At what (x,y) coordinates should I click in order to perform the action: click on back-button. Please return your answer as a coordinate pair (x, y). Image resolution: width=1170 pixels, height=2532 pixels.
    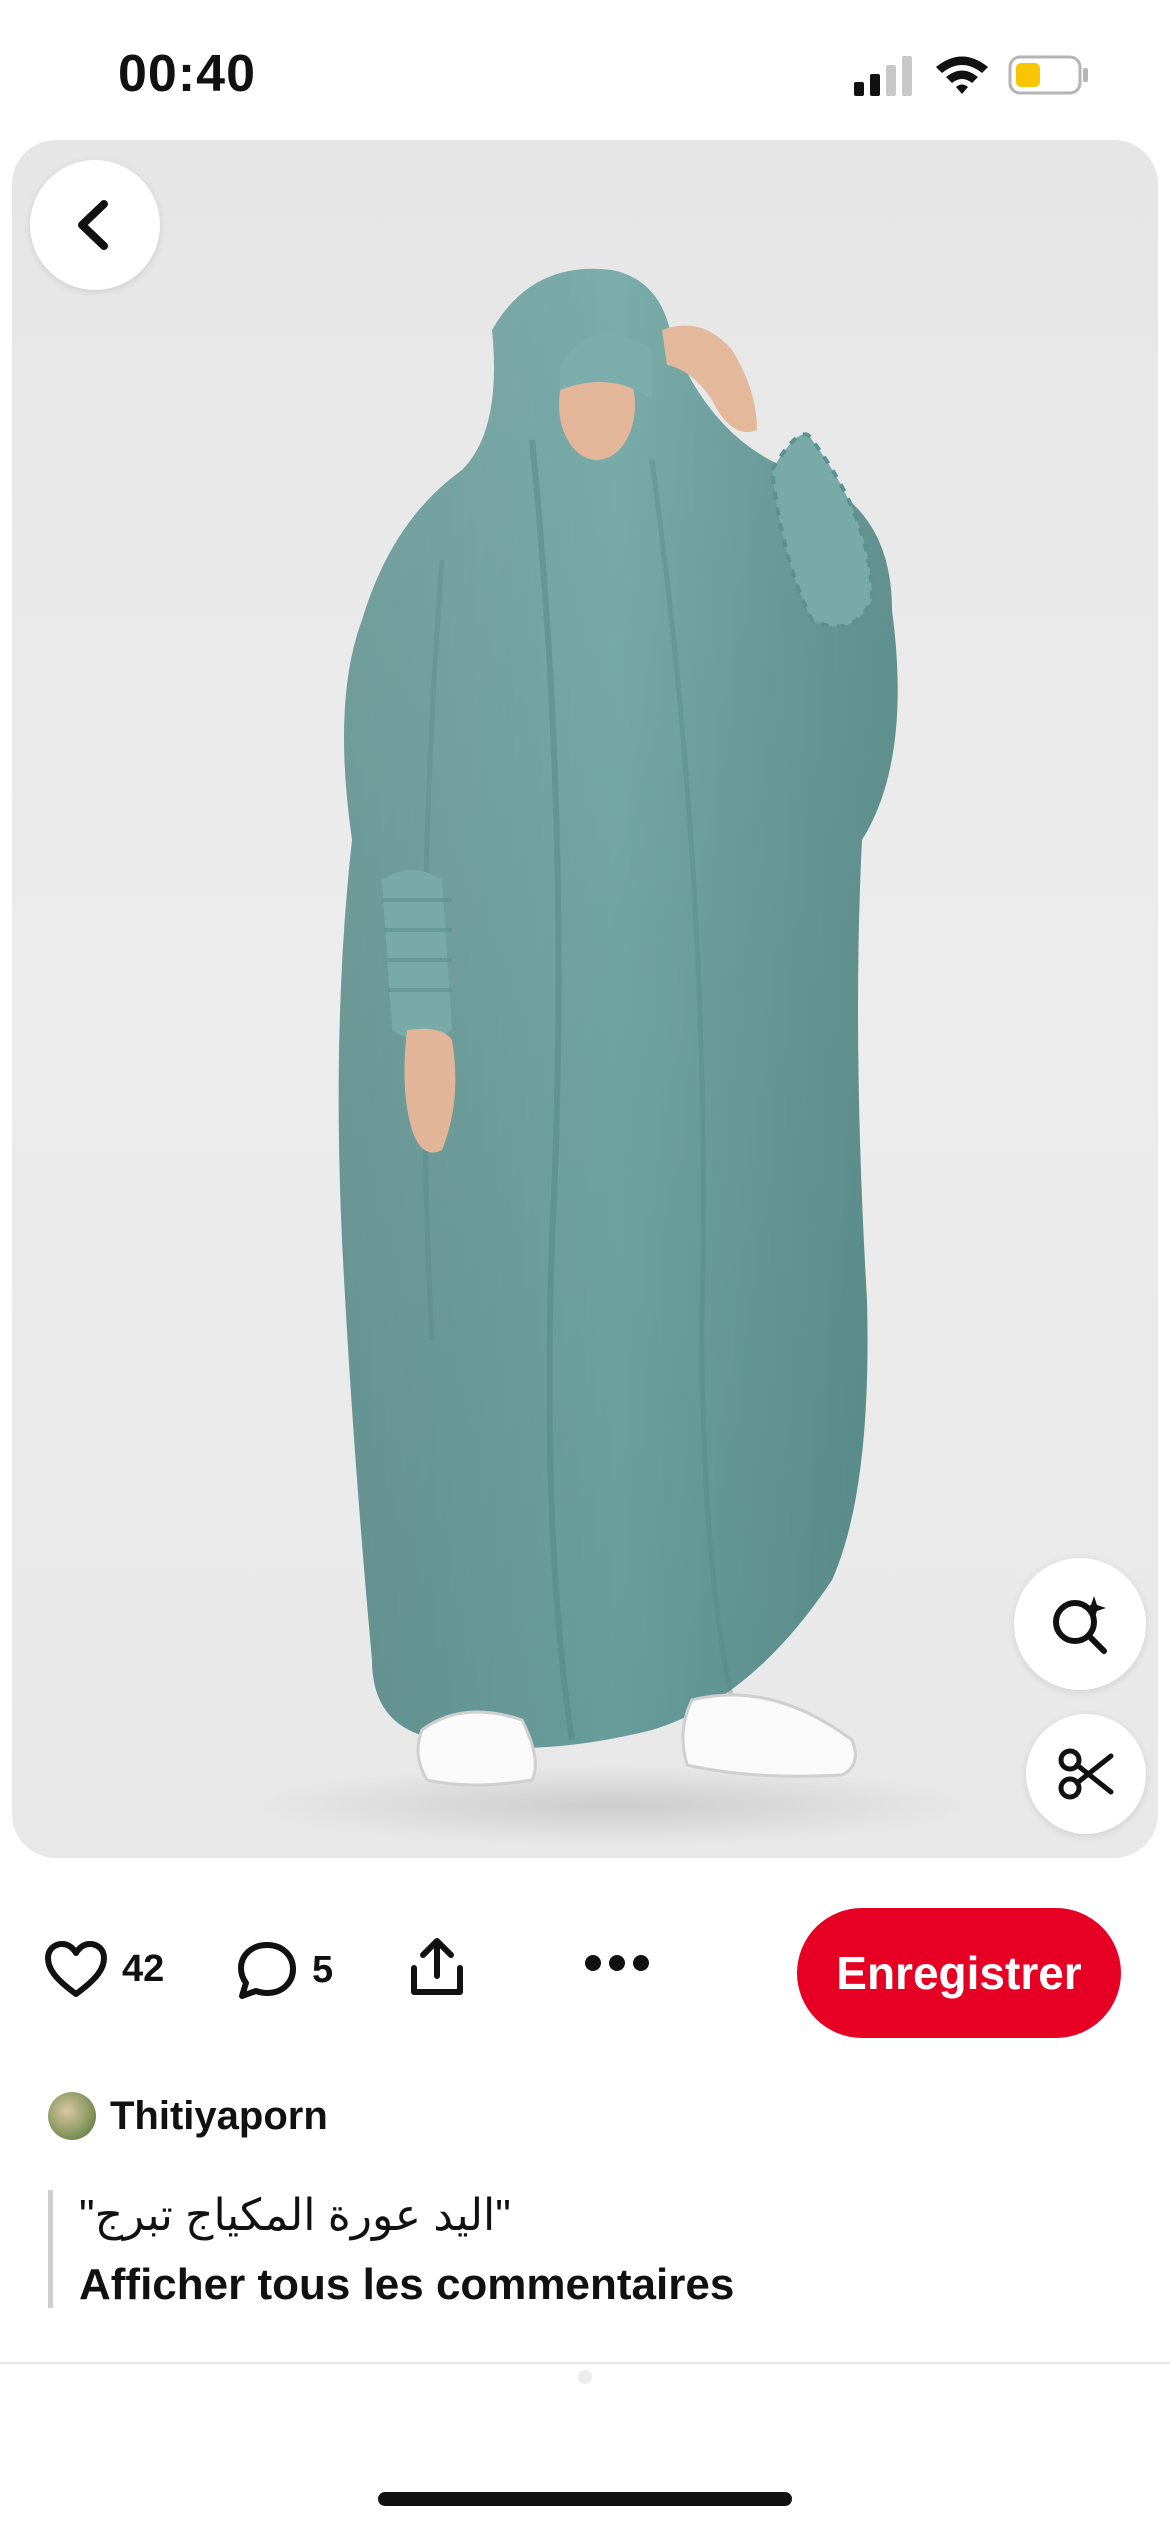
    Looking at the image, I should click on (95, 225).